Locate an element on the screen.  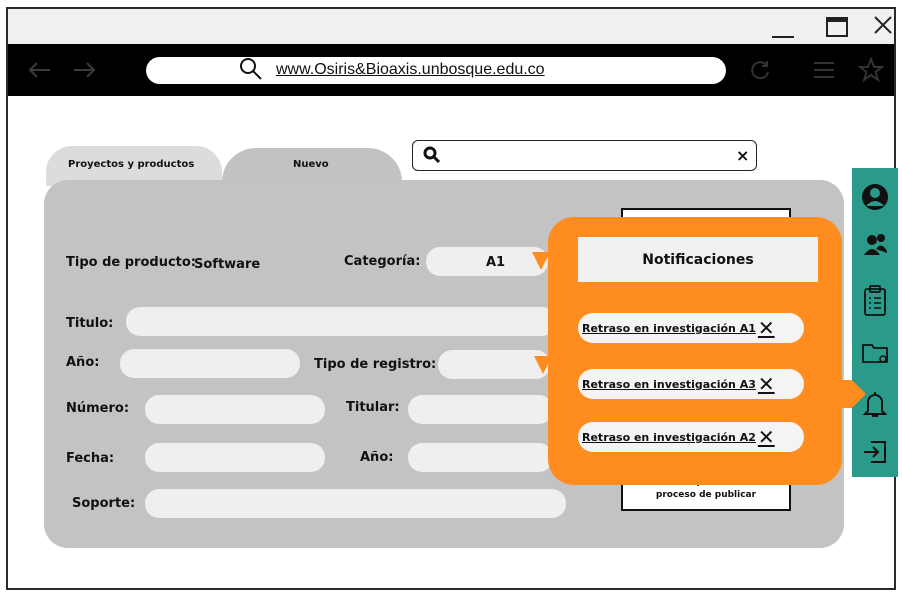
sidebar-item-profile is located at coordinates (875, 197).